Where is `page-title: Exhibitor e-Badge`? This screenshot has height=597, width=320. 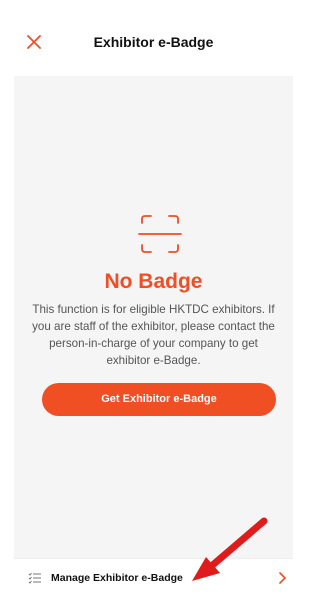
page-title: Exhibitor e-Badge is located at coordinates (153, 42).